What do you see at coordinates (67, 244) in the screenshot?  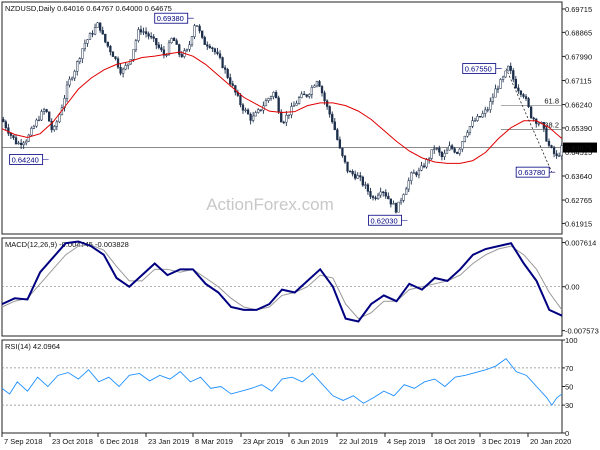 I see `panel-header: MACD(12,26,9) -0.004745 -0.003828` at bounding box center [67, 244].